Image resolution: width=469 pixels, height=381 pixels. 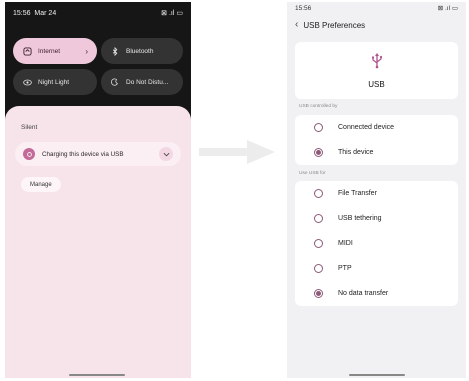 What do you see at coordinates (41, 184) in the screenshot?
I see `manage-button: Manage` at bounding box center [41, 184].